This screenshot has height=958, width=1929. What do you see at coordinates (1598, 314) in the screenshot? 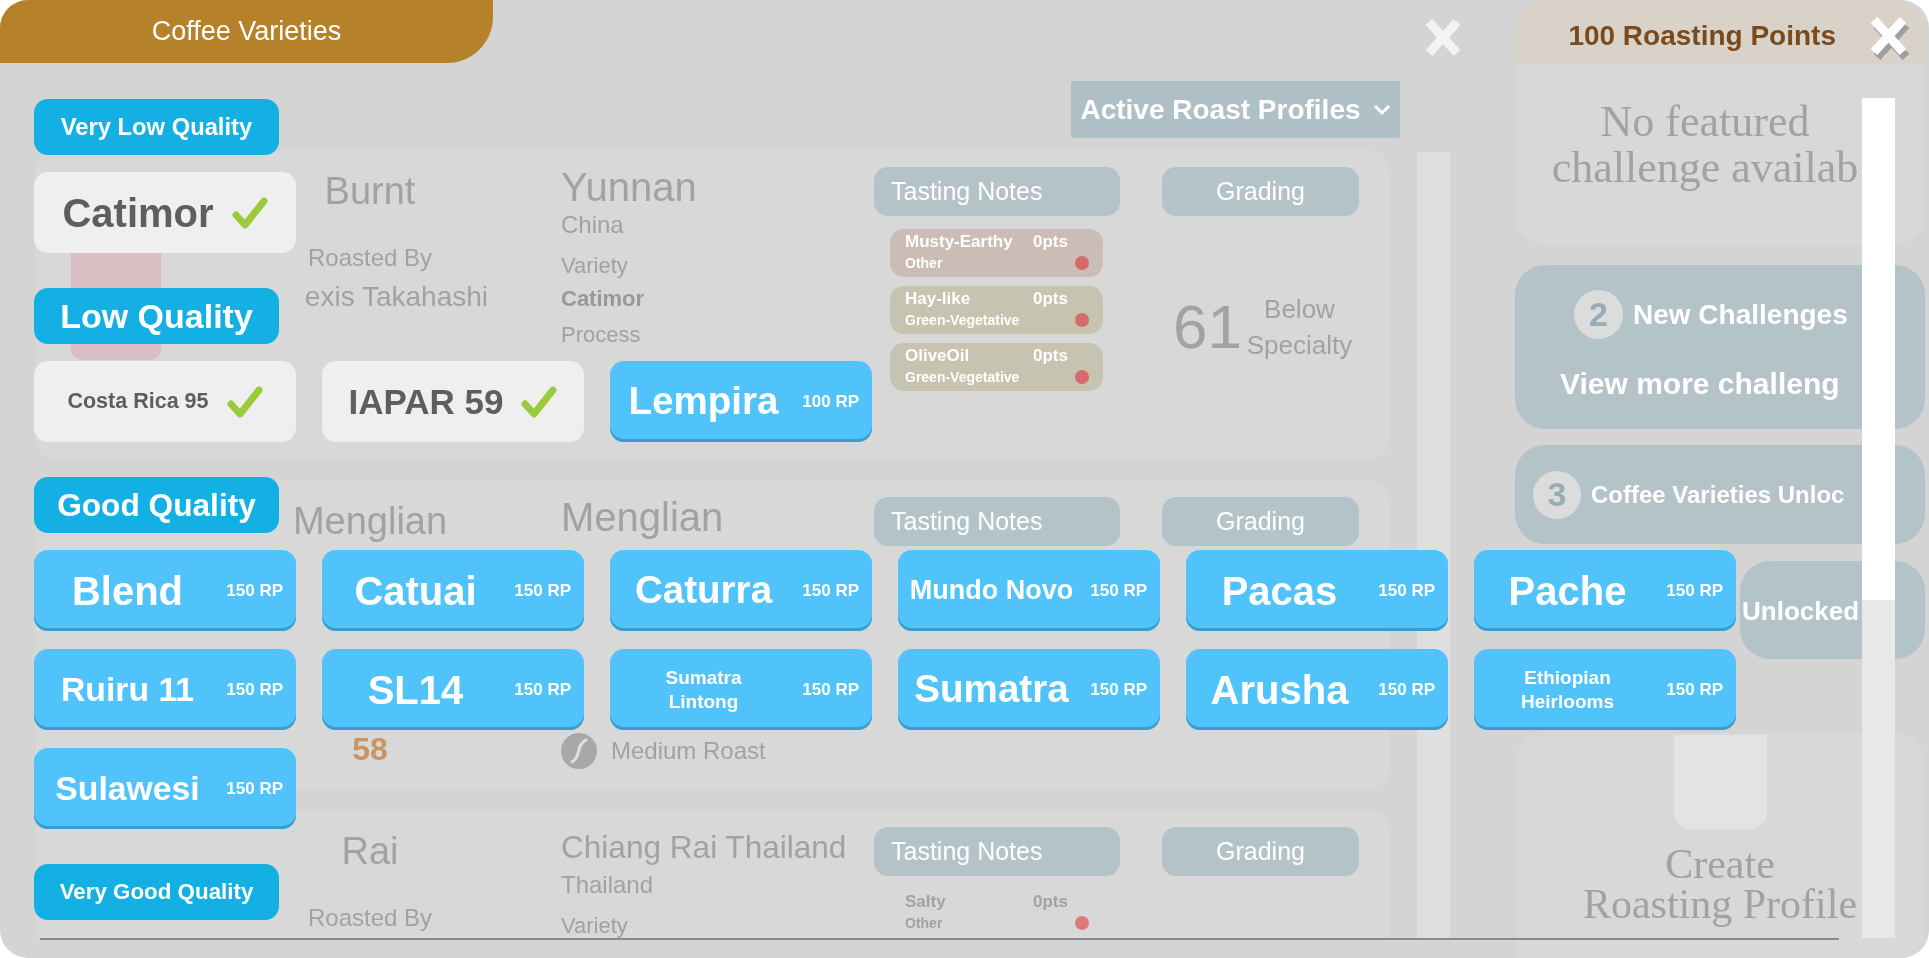
I see `count-badge: 2` at bounding box center [1598, 314].